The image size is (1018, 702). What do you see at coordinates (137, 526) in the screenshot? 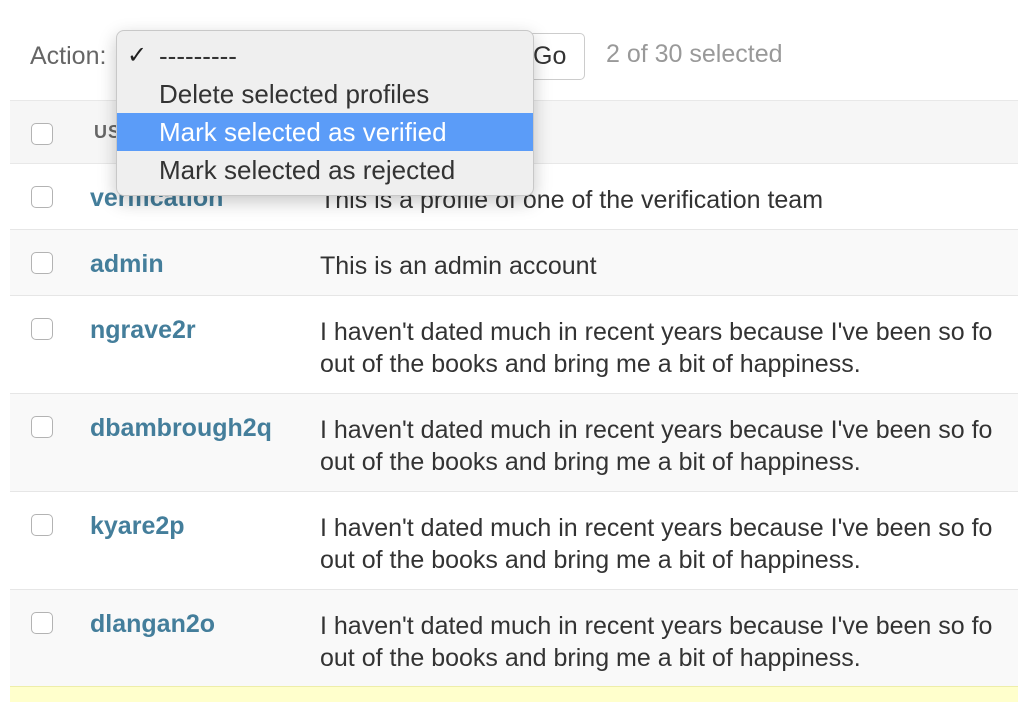
I see `username-link: kyare2p` at bounding box center [137, 526].